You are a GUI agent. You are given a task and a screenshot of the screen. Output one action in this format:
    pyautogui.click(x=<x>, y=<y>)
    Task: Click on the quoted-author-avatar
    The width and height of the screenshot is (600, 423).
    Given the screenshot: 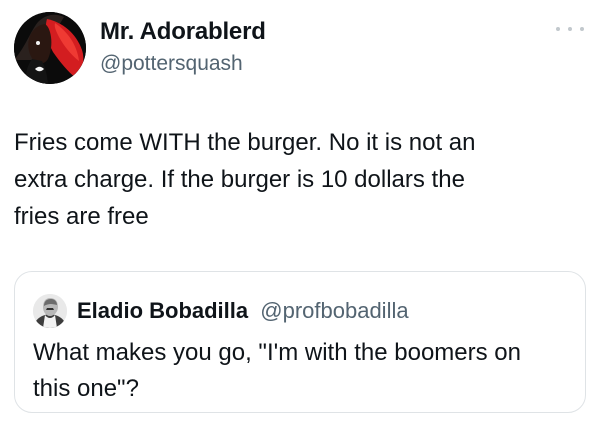 What is the action you would take?
    pyautogui.click(x=50, y=311)
    